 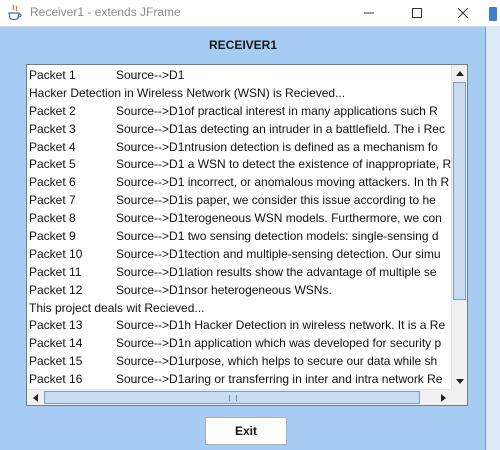 I want to click on scroll-up-button, so click(x=459, y=73).